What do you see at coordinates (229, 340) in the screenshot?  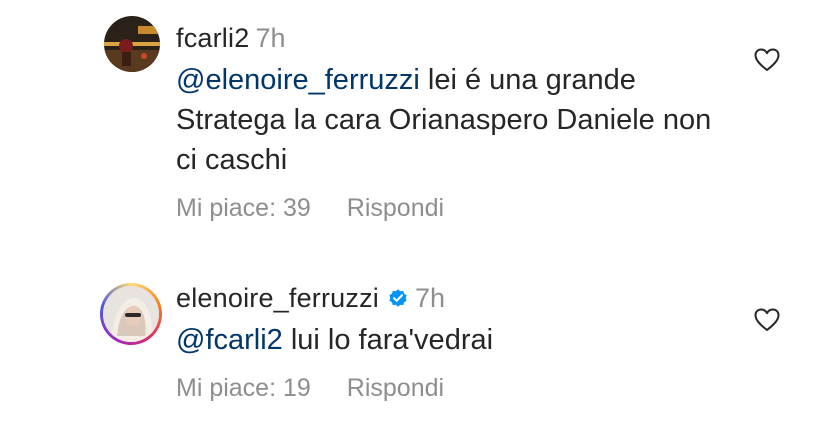 I see `mention-link: @fcarli2` at bounding box center [229, 340].